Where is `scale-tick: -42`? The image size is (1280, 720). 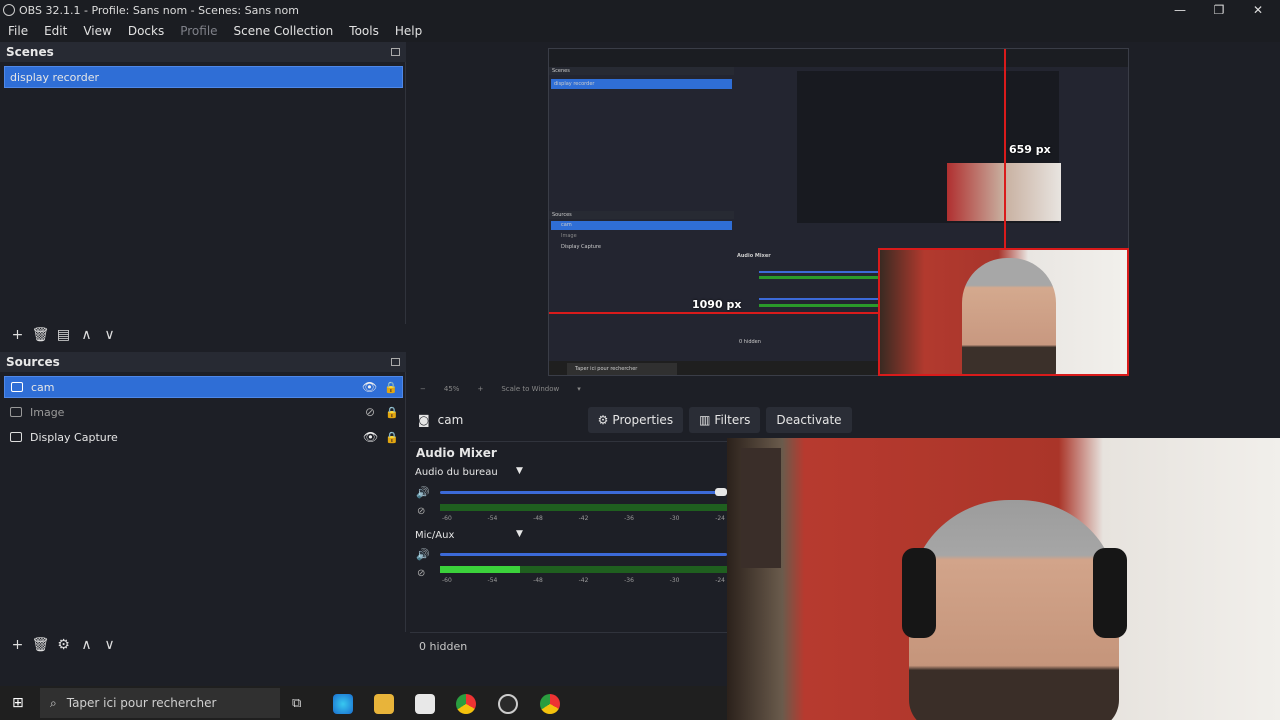
scale-tick: -42 is located at coordinates (583, 518).